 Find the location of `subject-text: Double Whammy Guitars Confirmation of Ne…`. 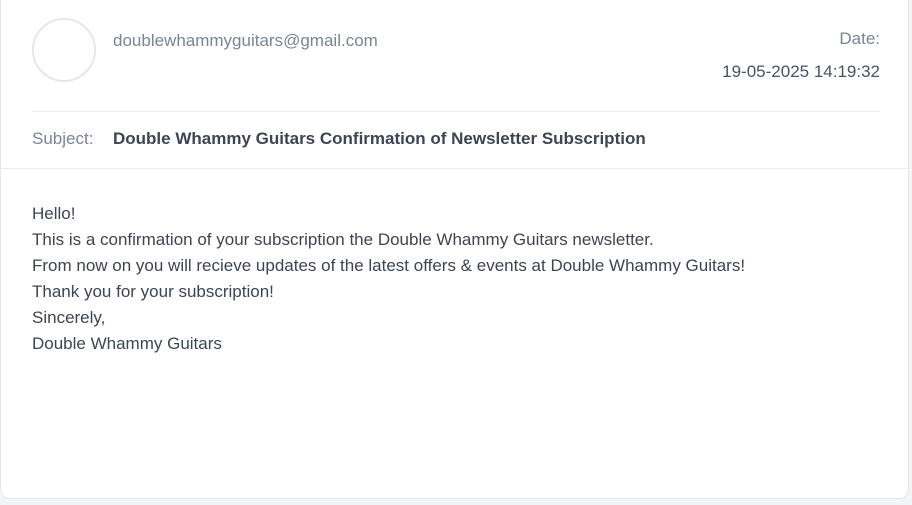

subject-text: Double Whammy Guitars Confirmation of Ne… is located at coordinates (379, 138).